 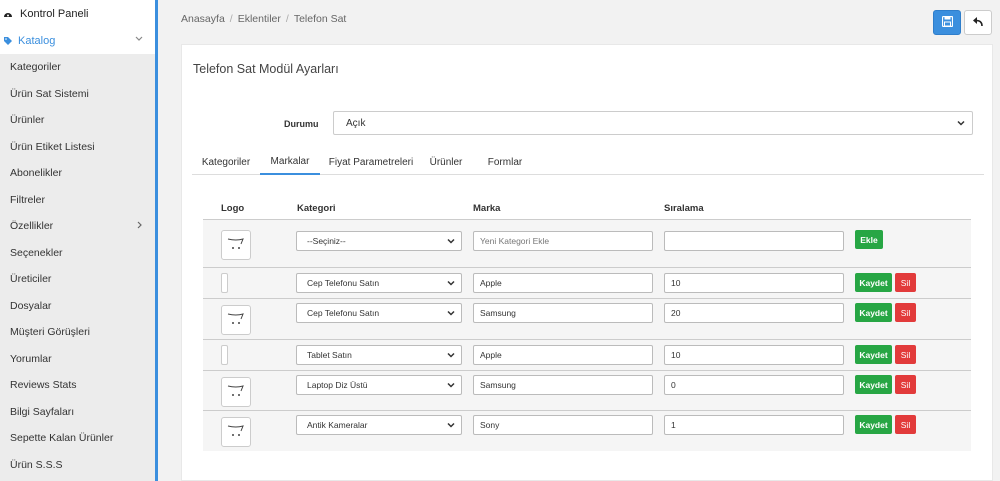 I want to click on status-select-value: Açık, so click(x=356, y=123).